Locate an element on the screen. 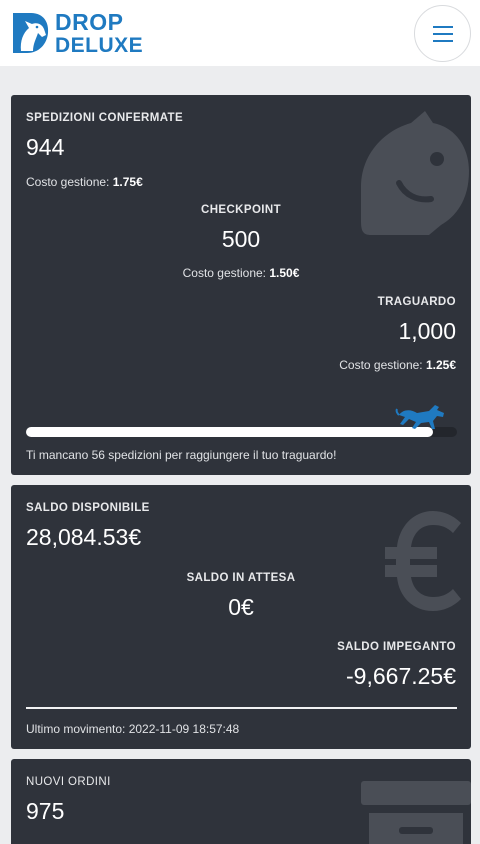  shipments-progress-bar is located at coordinates (241, 432).